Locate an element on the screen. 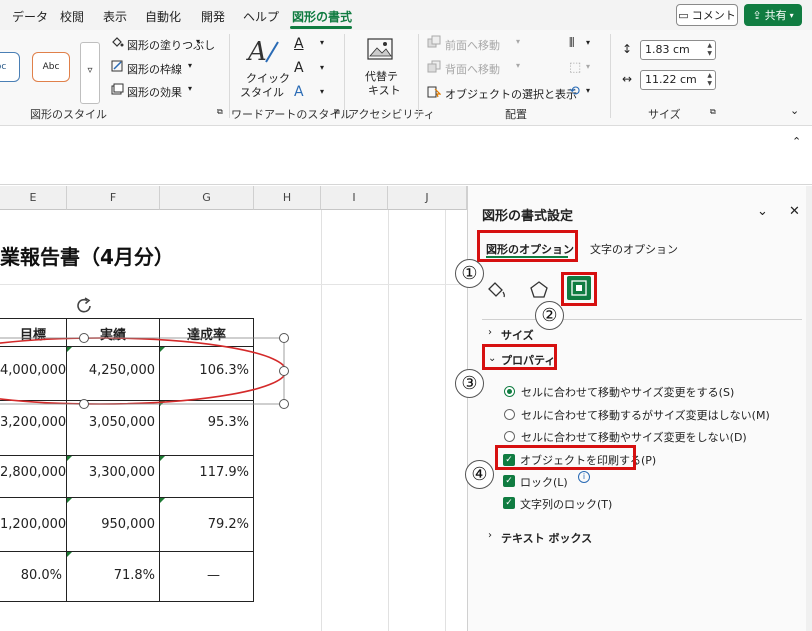 The height and width of the screenshot is (631, 812). style-gallery-more-button: ▿ is located at coordinates (90, 73).